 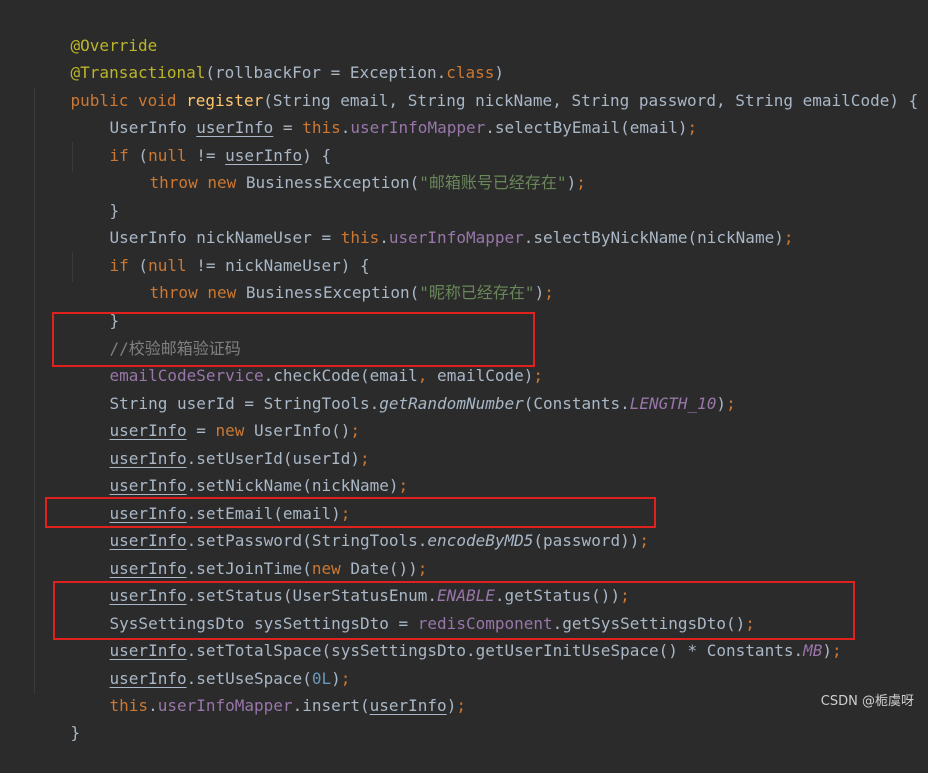 I want to click on code-line: this.userInfoMapper.insert(userInfo);, so click(x=287, y=705).